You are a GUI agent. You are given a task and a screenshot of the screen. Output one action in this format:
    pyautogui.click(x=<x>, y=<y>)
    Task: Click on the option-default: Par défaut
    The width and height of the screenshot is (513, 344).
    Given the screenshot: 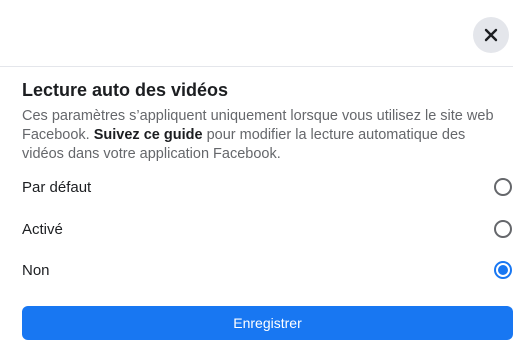 What is the action you would take?
    pyautogui.click(x=256, y=187)
    